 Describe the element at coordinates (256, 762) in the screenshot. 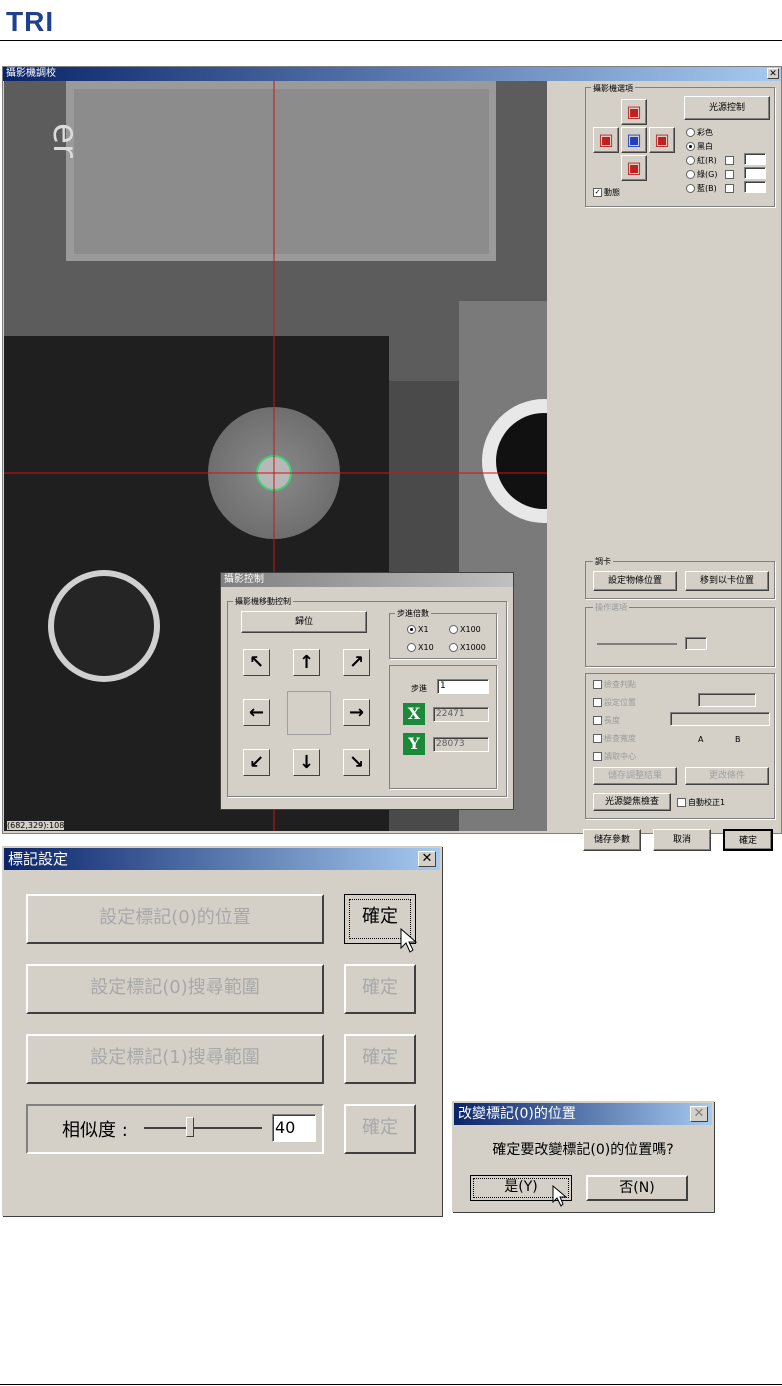

I see `move-down-left-icon: ↙` at that location.